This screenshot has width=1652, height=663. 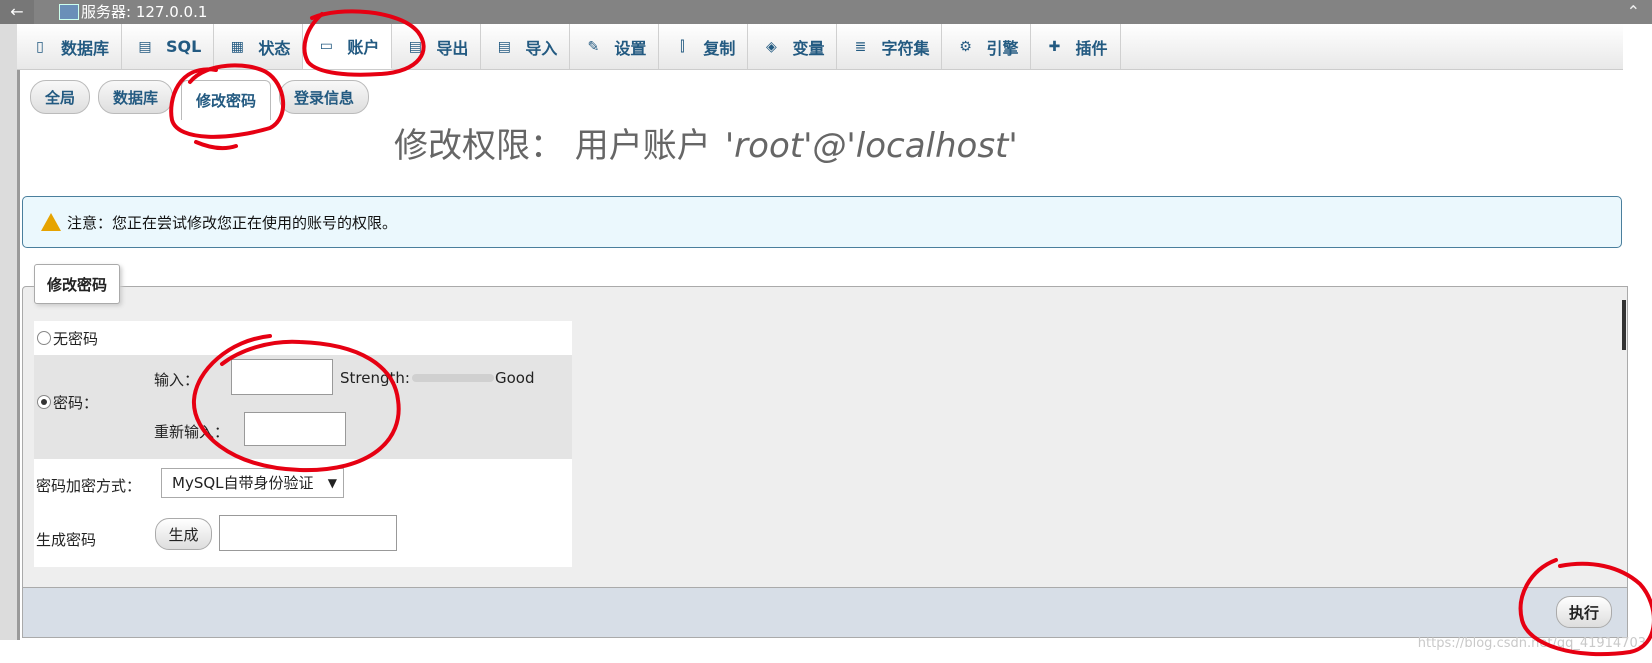 What do you see at coordinates (504, 46) in the screenshot?
I see `import-icon: ▤` at bounding box center [504, 46].